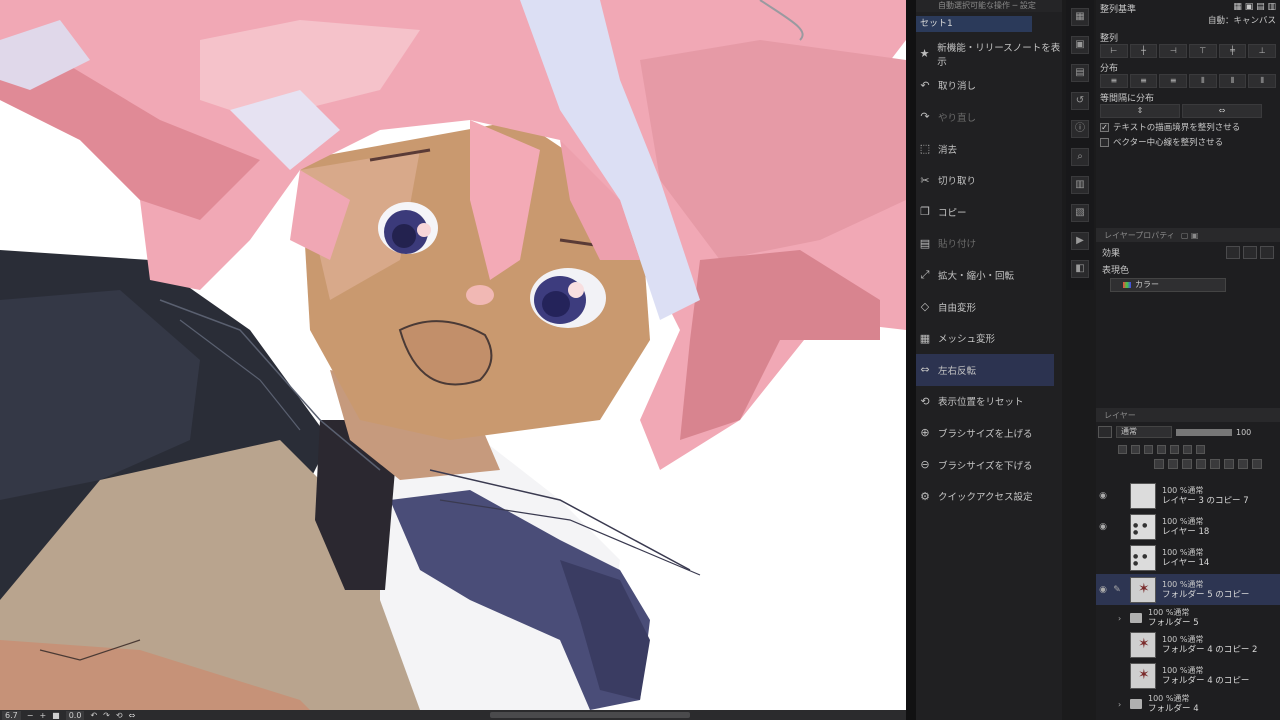  What do you see at coordinates (1080, 17) in the screenshot?
I see `navigator-icon: ▦` at bounding box center [1080, 17].